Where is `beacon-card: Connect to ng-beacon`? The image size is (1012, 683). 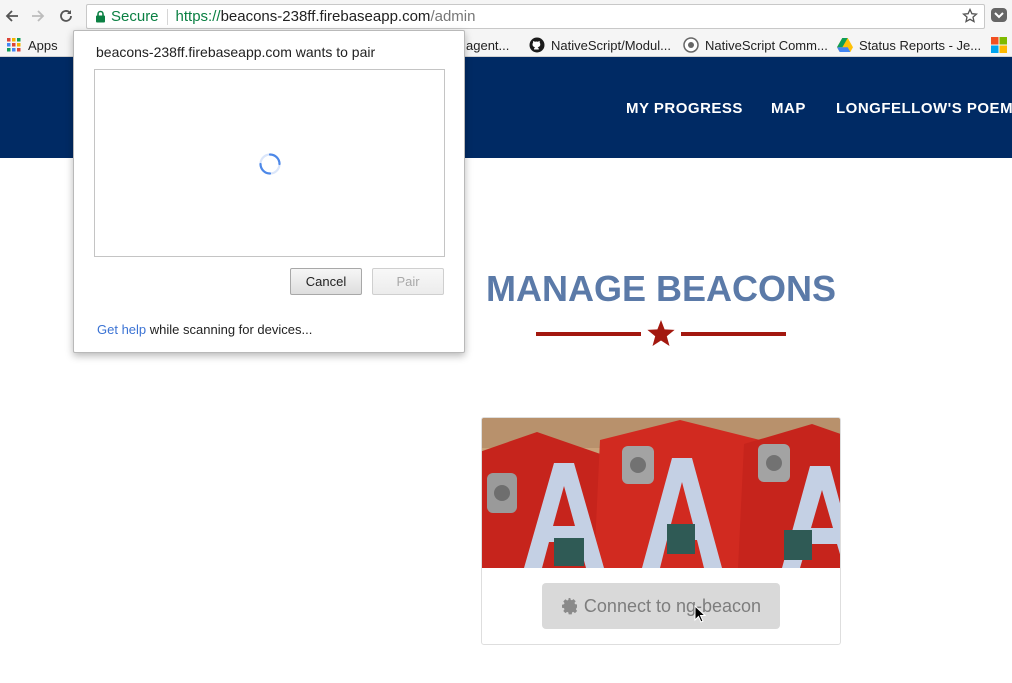 beacon-card: Connect to ng-beacon is located at coordinates (661, 531).